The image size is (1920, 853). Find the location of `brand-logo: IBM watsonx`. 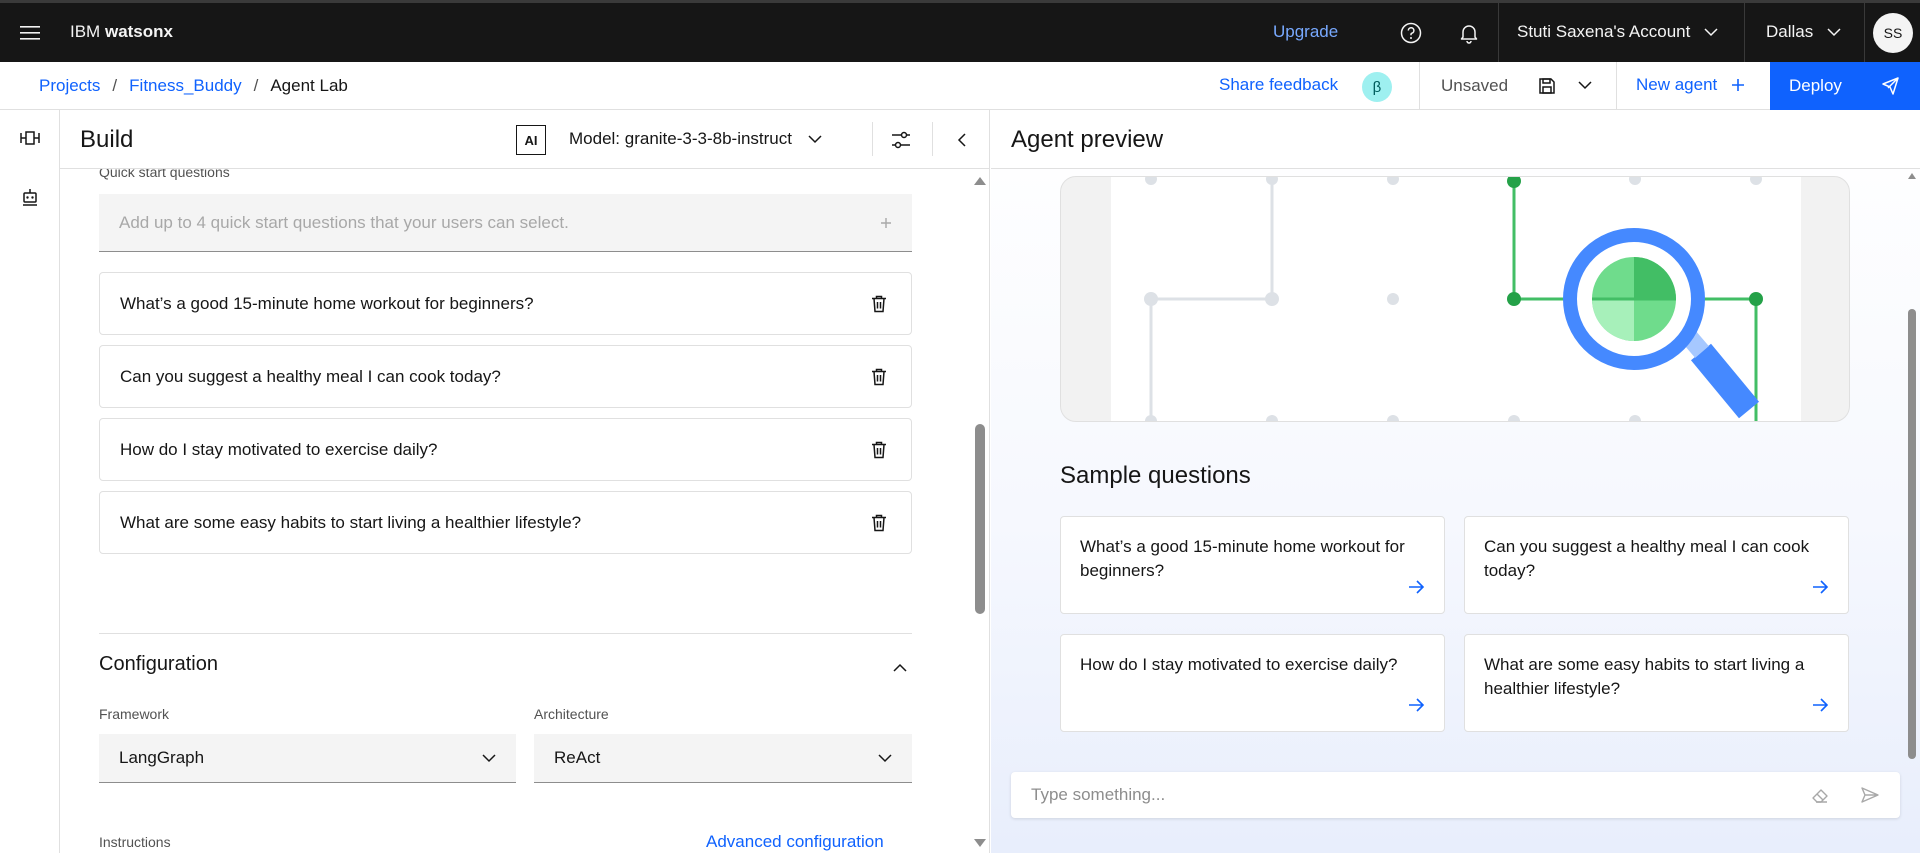

brand-logo: IBM watsonx is located at coordinates (121, 32).